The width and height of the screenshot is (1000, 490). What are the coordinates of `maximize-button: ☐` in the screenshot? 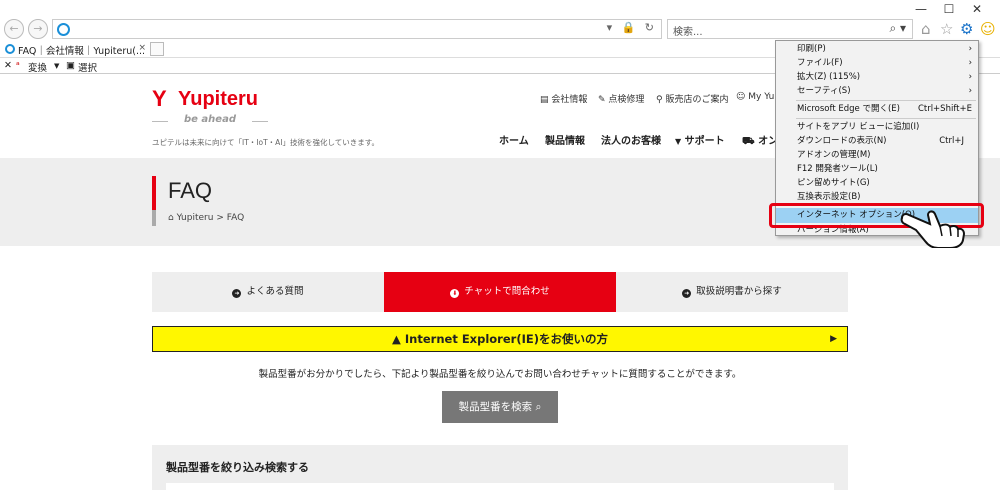 It's located at (949, 9).